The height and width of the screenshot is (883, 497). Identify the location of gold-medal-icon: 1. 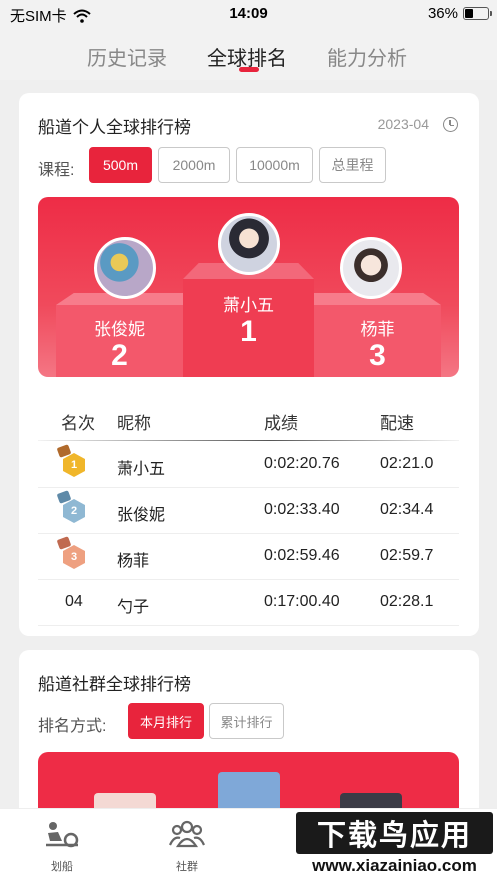
(74, 465).